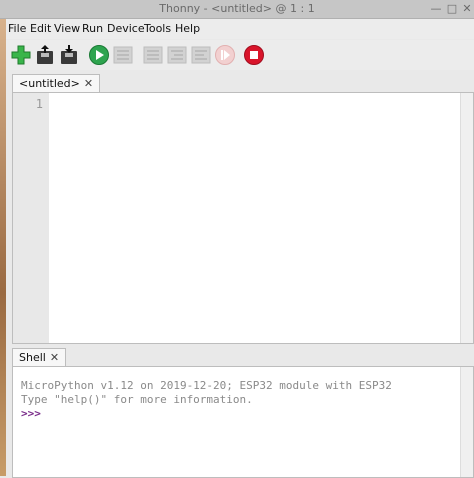  I want to click on window-title: Thonny - <untitled> @ 1 : 1, so click(237, 8).